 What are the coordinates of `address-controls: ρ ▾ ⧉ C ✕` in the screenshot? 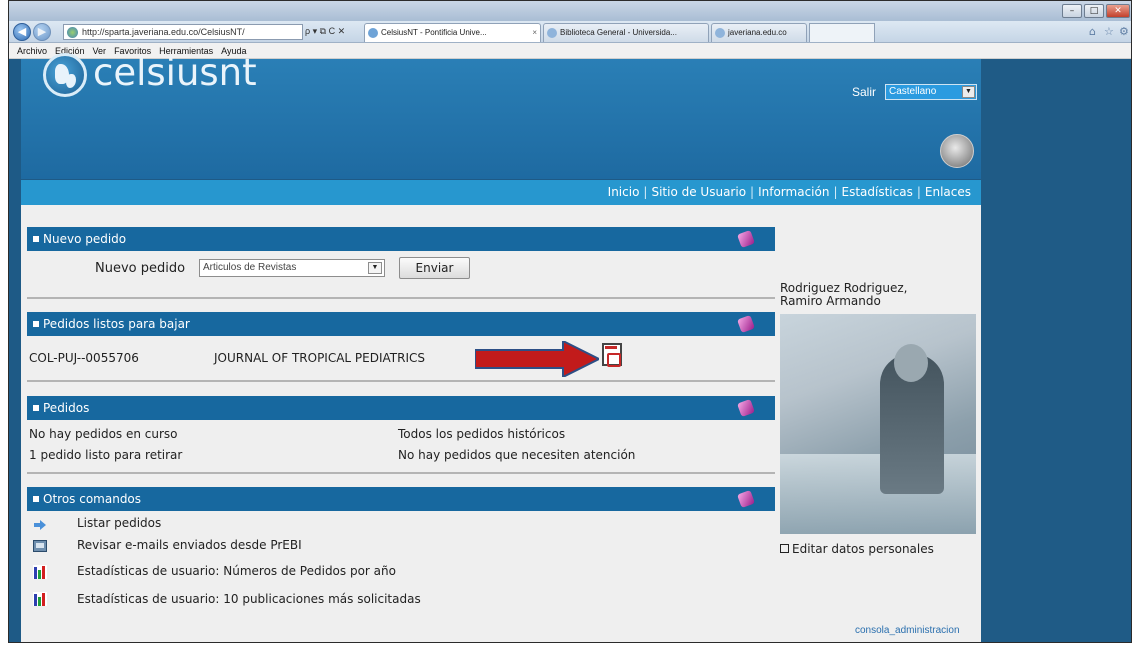 It's located at (325, 31).